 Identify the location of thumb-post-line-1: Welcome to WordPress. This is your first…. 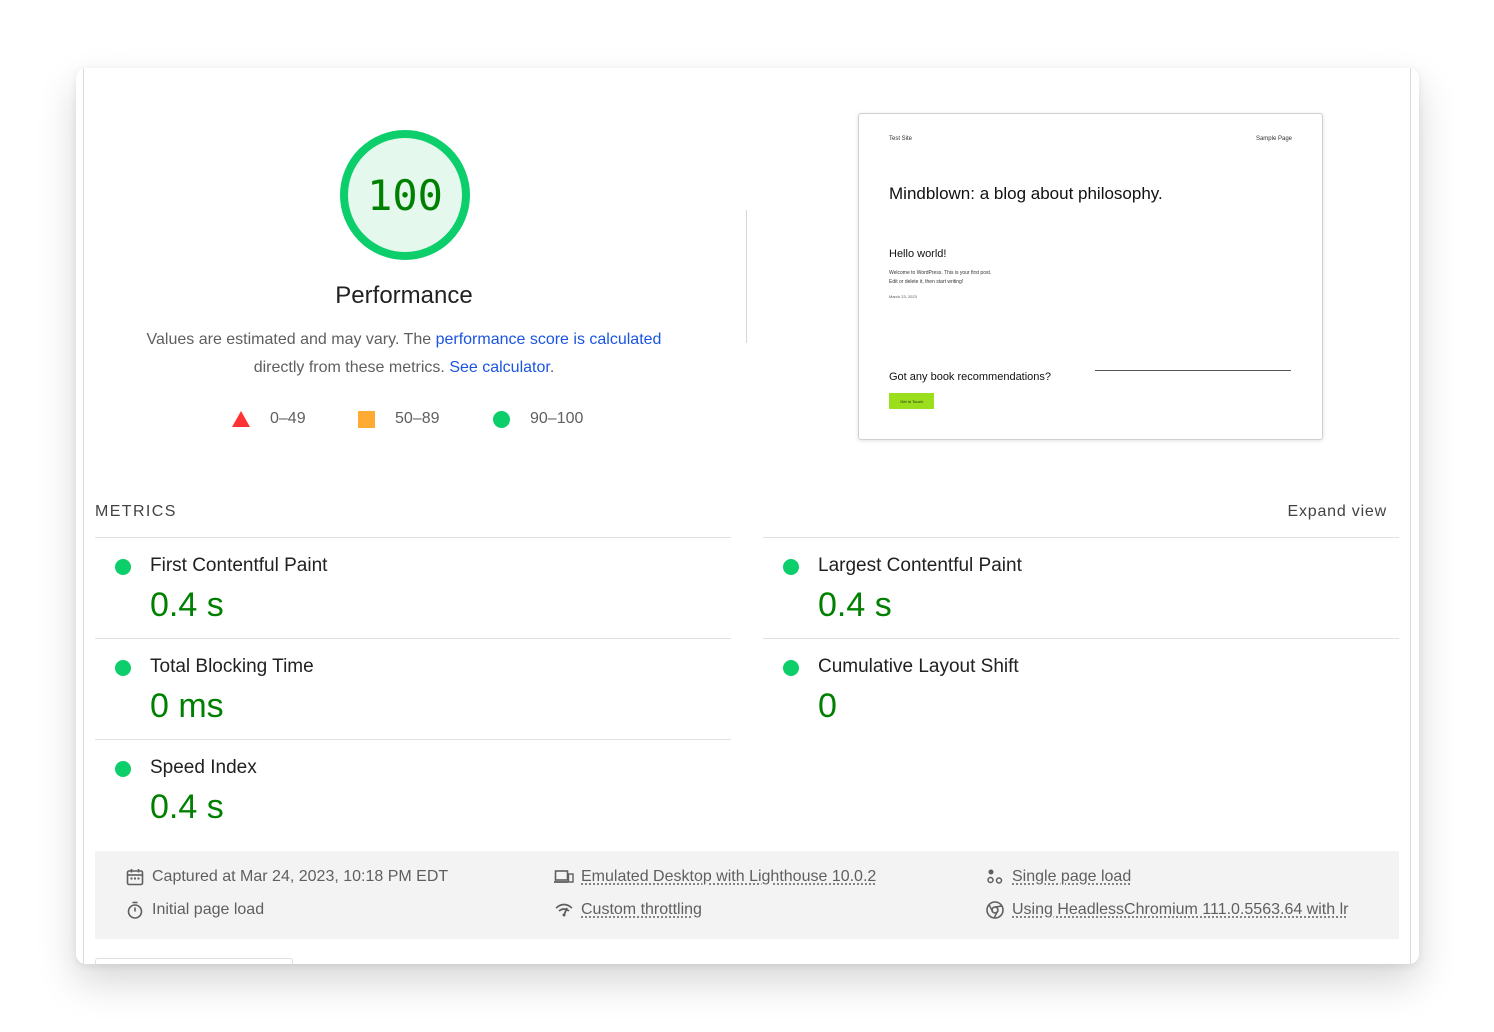
(940, 273).